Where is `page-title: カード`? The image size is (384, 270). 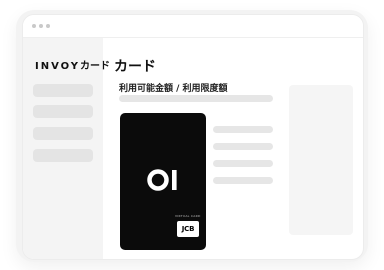
page-title: カード is located at coordinates (135, 67).